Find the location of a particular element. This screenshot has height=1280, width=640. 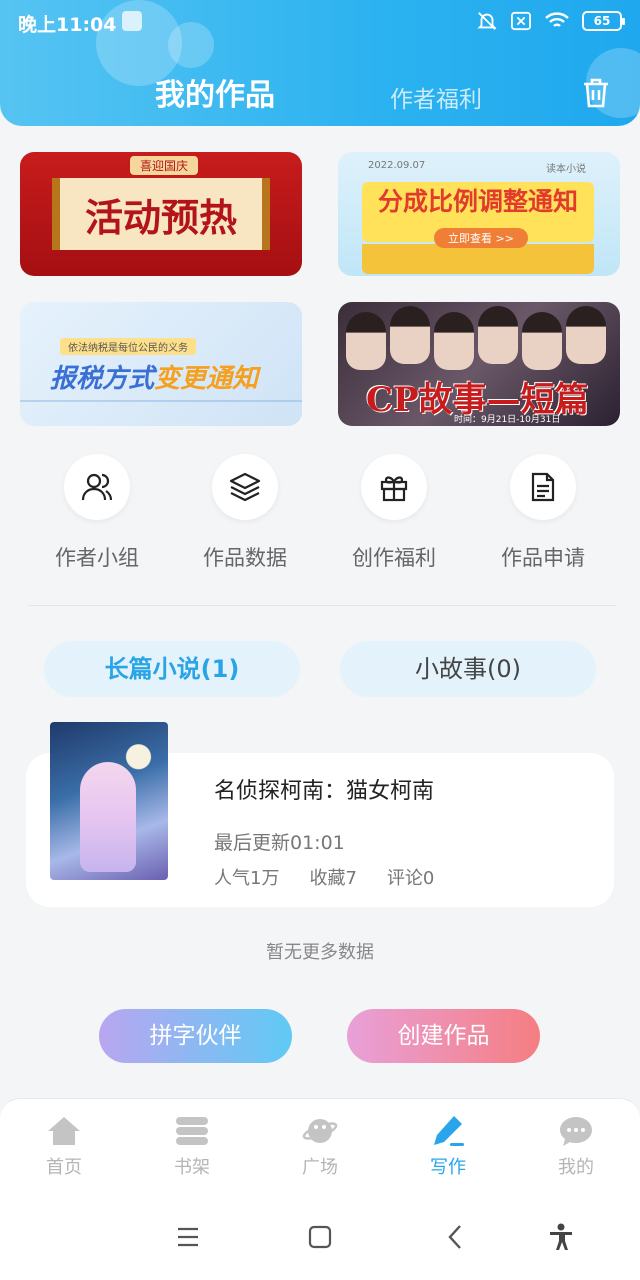

quick-link-work-data: 作品数据 is located at coordinates (245, 513).